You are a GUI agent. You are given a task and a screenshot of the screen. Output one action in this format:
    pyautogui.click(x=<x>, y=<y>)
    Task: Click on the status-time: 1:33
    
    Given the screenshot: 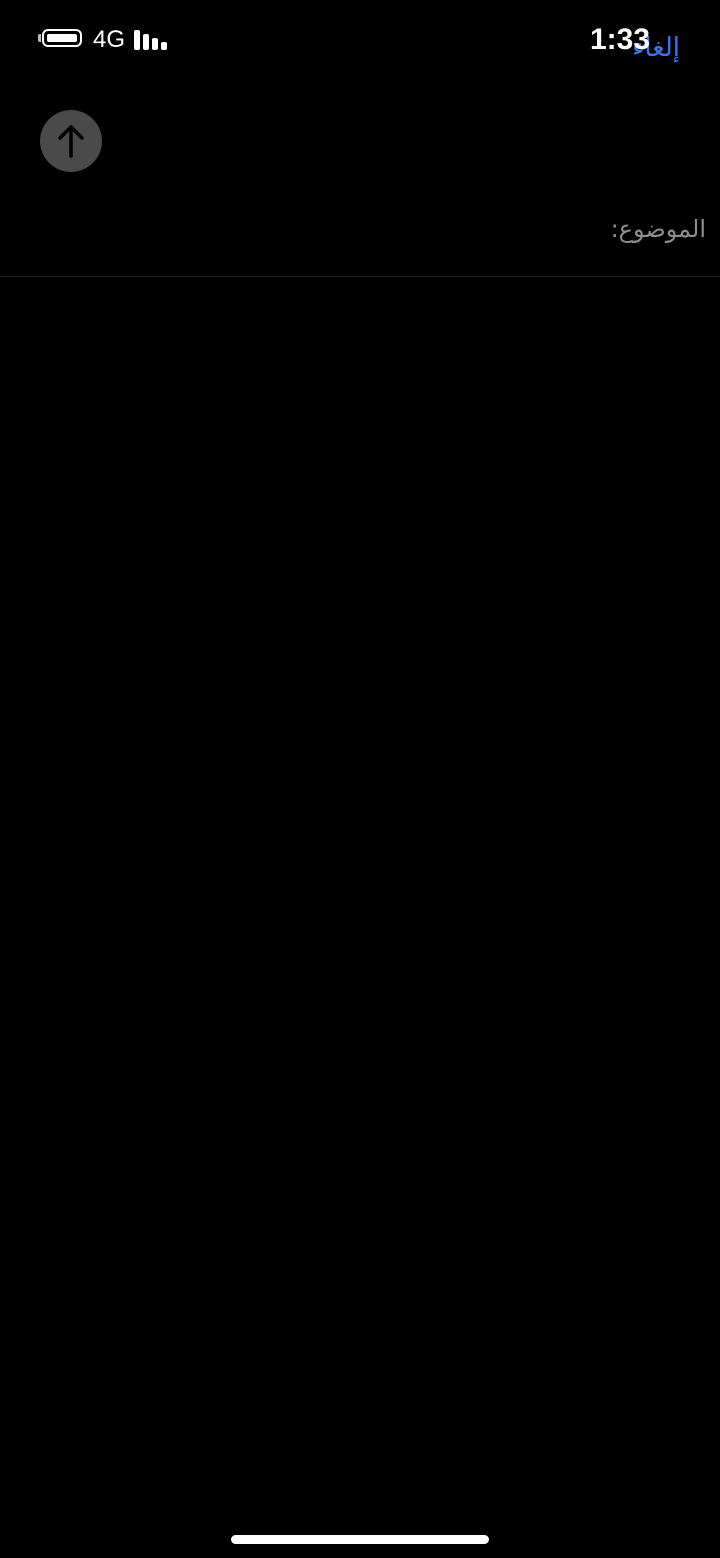 What is the action you would take?
    pyautogui.click(x=619, y=39)
    